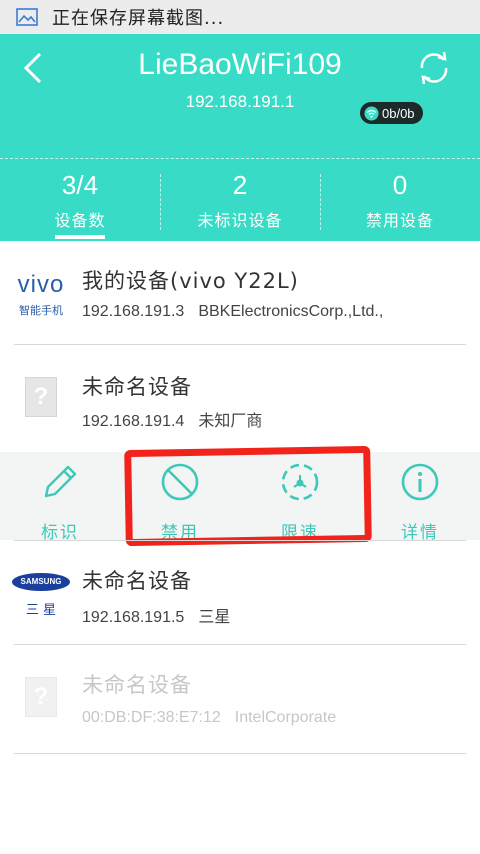  I want to click on refresh-icon, so click(434, 68).